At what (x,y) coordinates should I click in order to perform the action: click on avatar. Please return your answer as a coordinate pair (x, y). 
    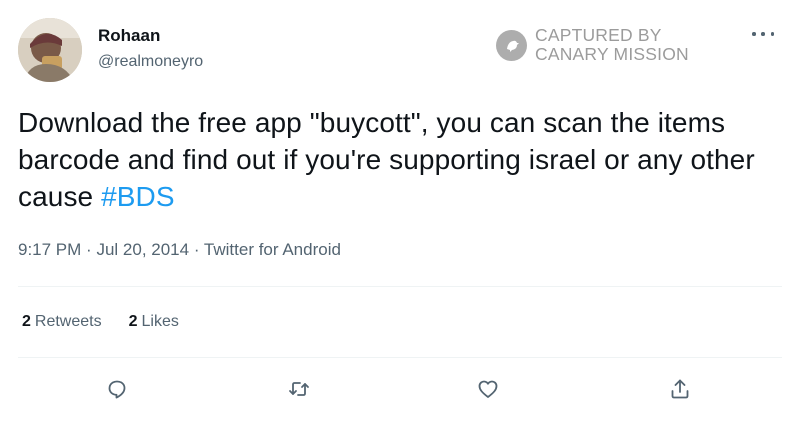
    Looking at the image, I should click on (50, 50).